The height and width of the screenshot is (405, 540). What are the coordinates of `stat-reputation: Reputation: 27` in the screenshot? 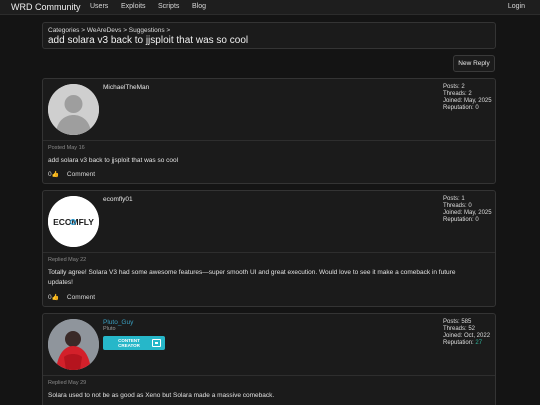 It's located at (466, 343).